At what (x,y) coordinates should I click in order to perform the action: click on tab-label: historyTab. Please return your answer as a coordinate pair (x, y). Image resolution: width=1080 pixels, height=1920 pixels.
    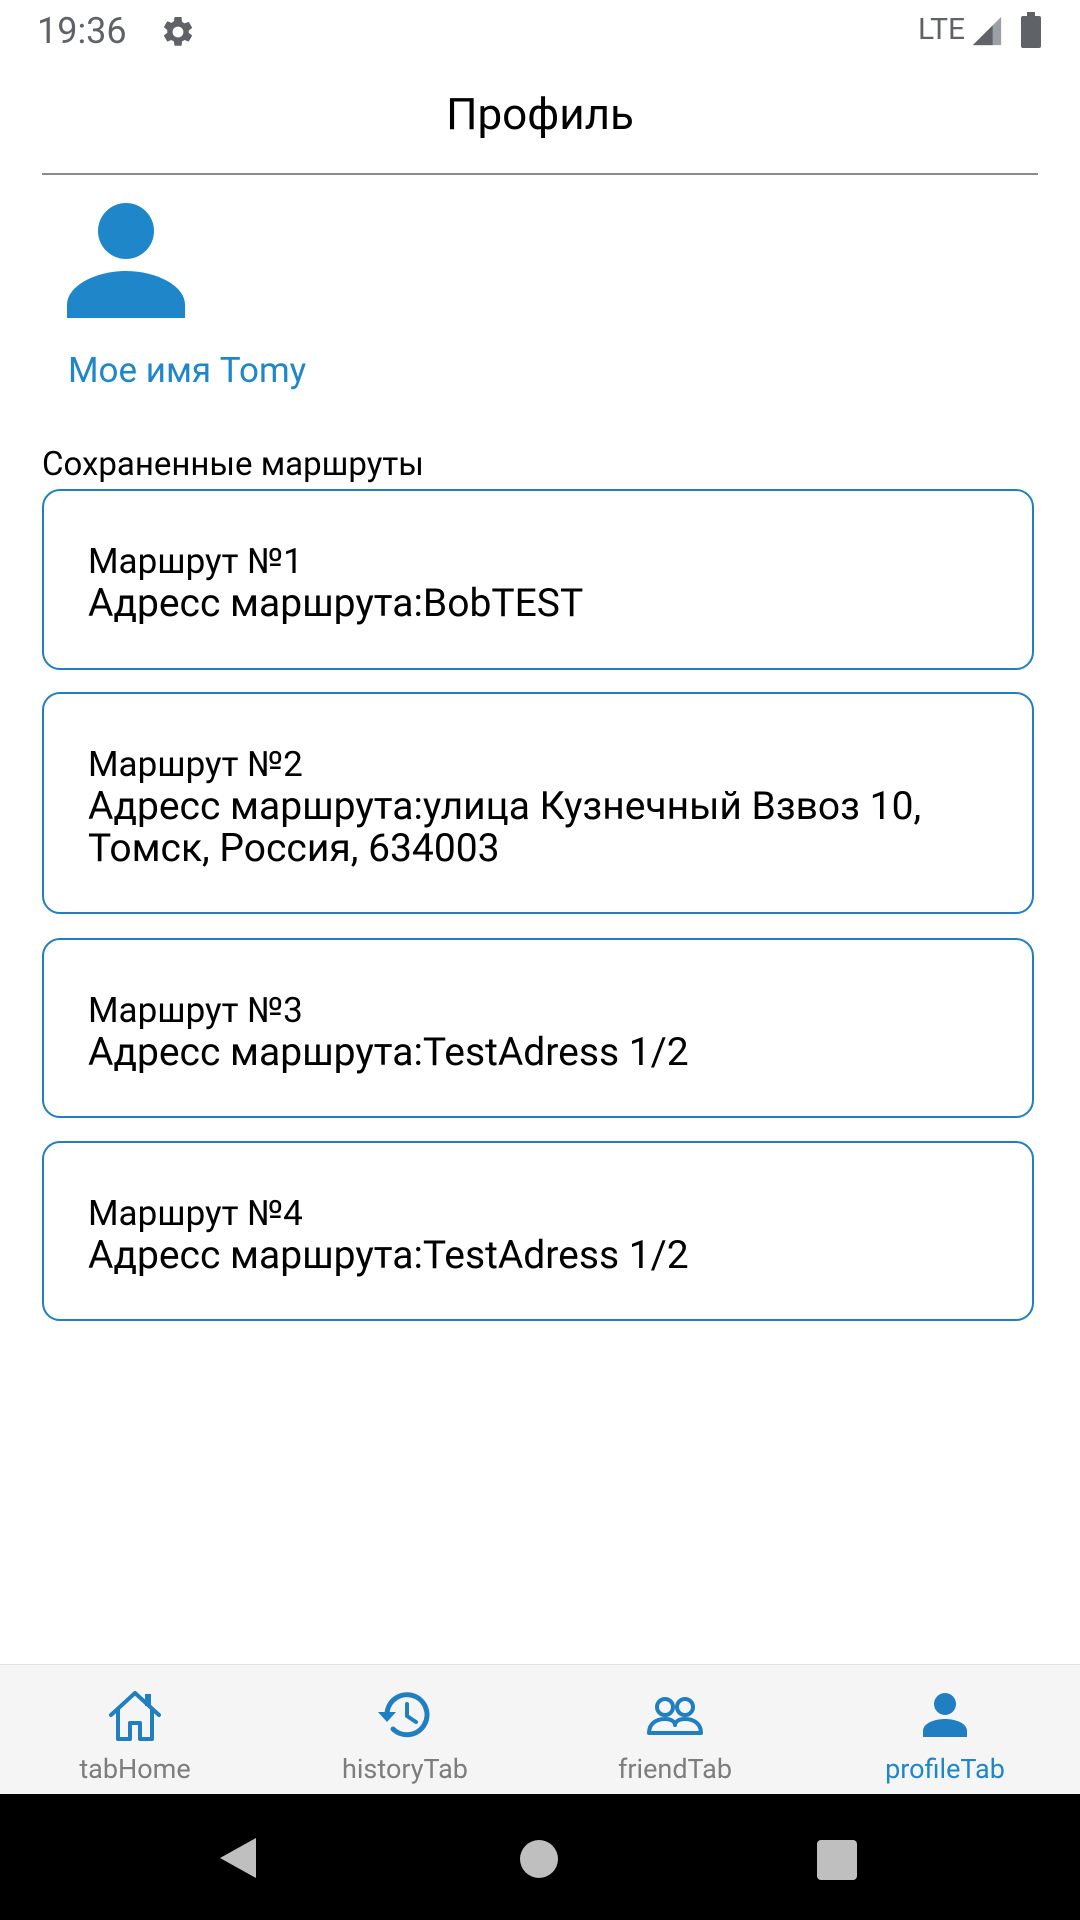
    Looking at the image, I should click on (405, 1769).